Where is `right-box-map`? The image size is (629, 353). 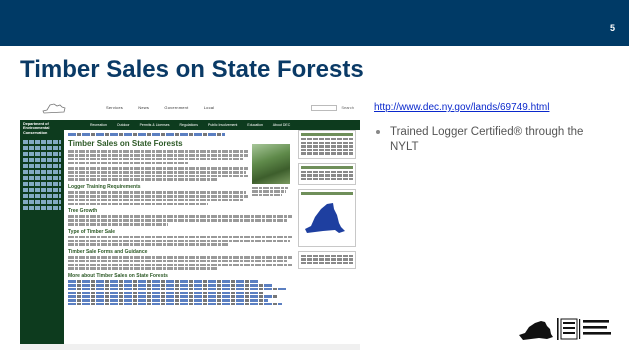
right-box-map is located at coordinates (327, 217).